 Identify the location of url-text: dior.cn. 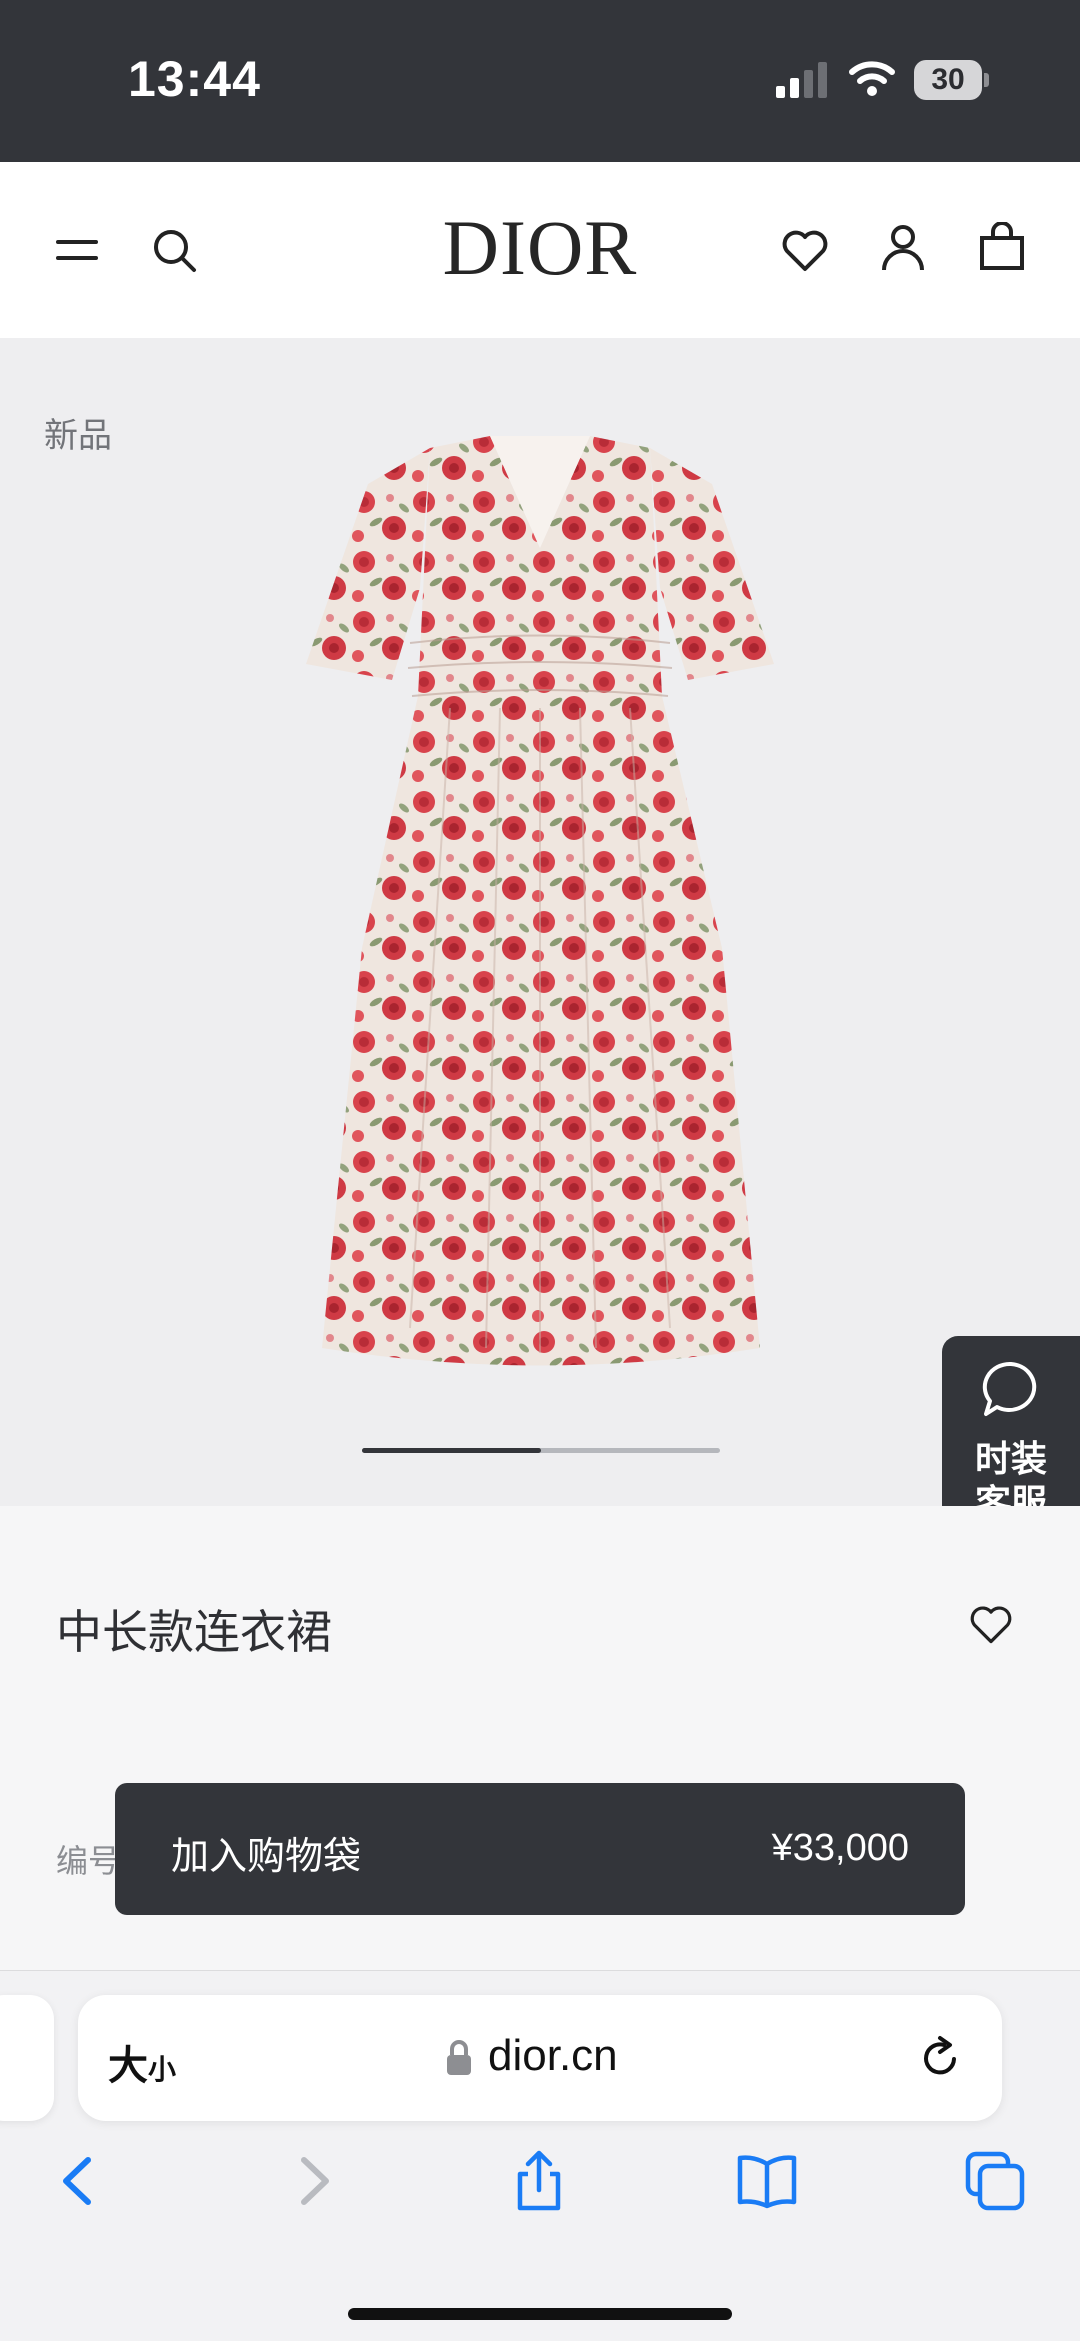
(553, 2055).